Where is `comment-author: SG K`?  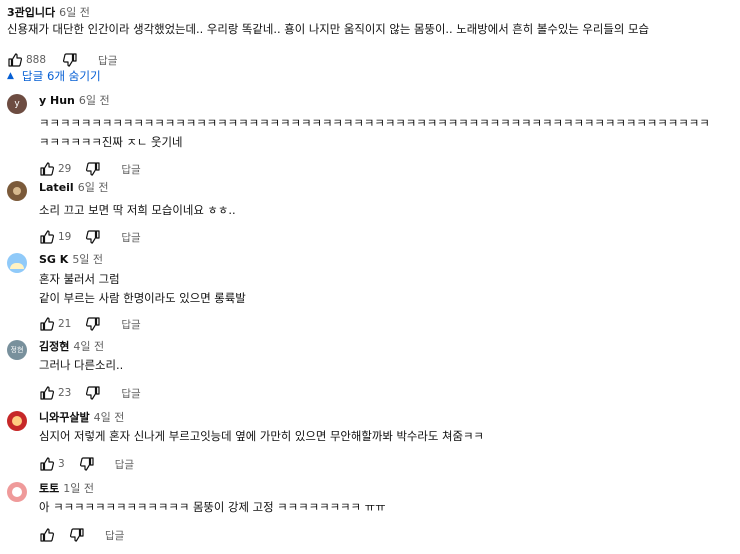 comment-author: SG K is located at coordinates (53, 259).